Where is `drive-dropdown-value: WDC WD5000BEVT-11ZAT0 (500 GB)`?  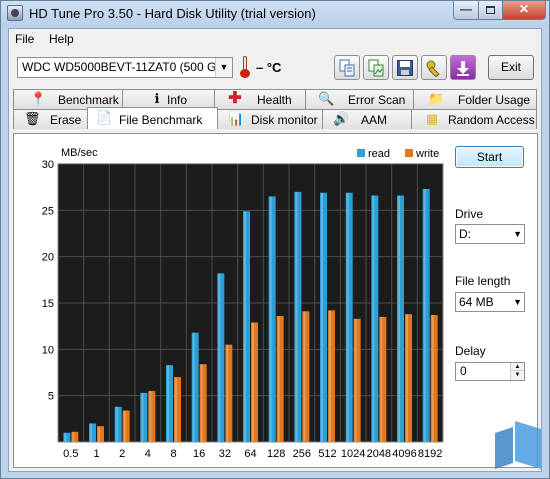
drive-dropdown-value: WDC WD5000BEVT-11ZAT0 (500 GB) is located at coordinates (125, 67).